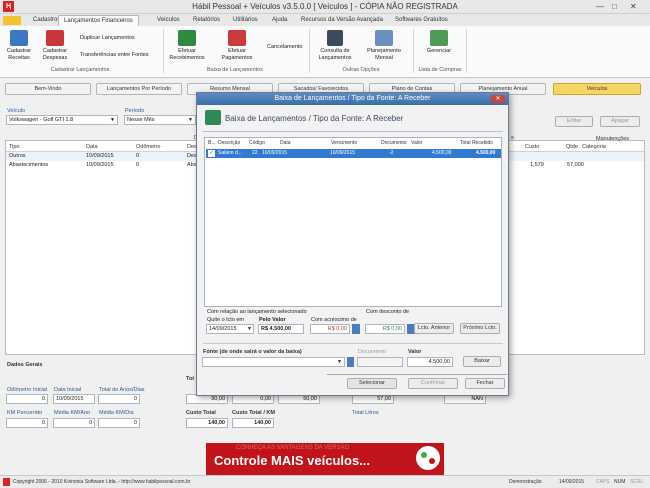 This screenshot has width=650, height=488. I want to click on row-checkbox: ✓, so click(211, 153).